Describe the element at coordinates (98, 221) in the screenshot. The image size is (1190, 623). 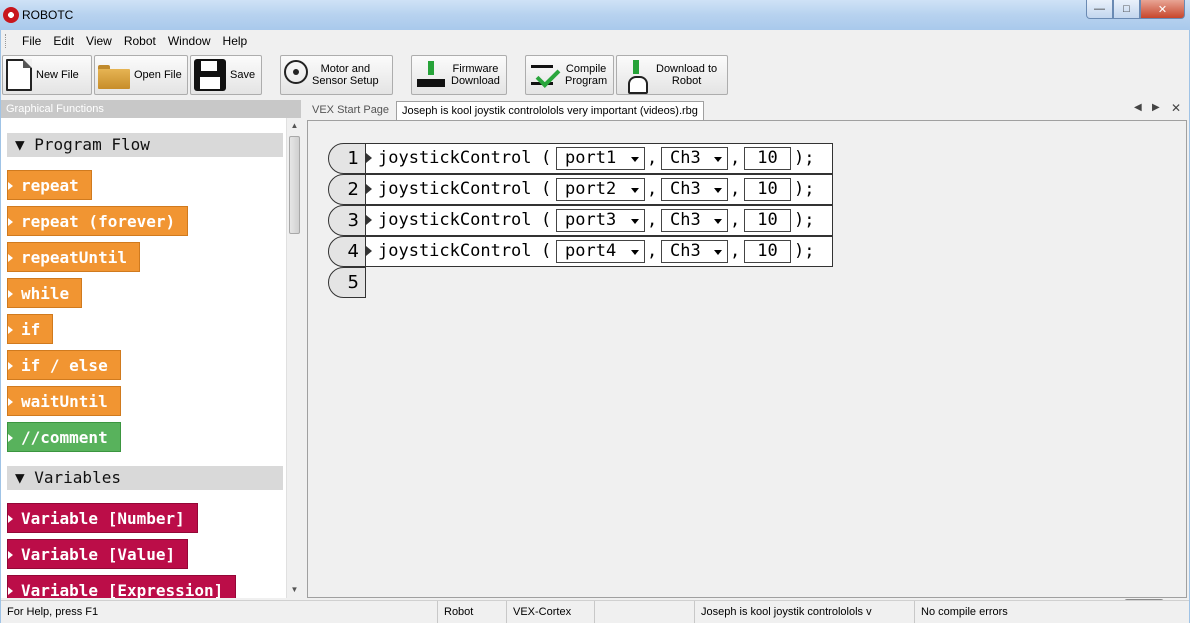
I see `block-repeat-forever: repeat (forever)` at that location.